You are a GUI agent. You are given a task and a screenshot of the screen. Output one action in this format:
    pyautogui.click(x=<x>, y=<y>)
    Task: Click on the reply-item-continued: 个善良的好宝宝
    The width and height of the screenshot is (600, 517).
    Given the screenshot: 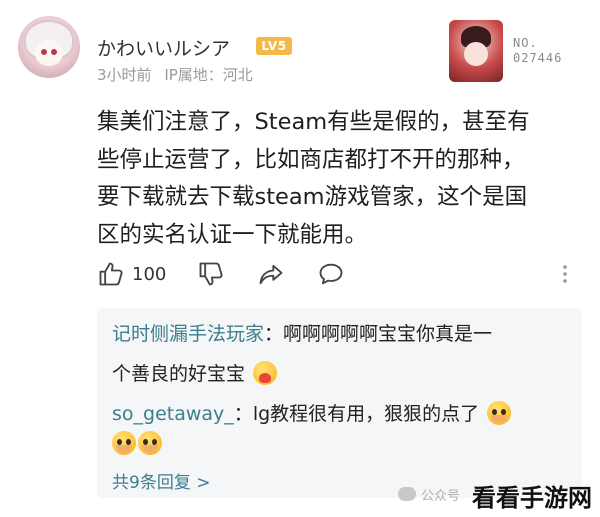 What is the action you would take?
    pyautogui.click(x=195, y=374)
    